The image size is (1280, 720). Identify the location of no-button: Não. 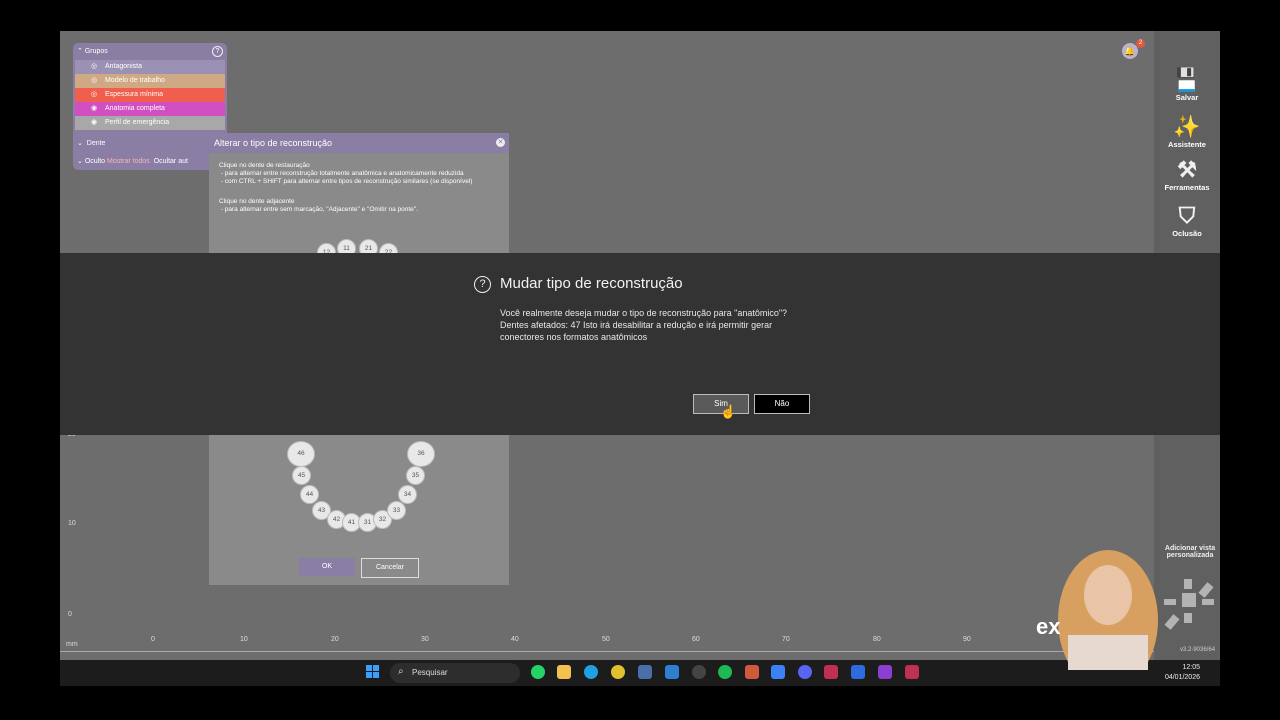
(782, 404).